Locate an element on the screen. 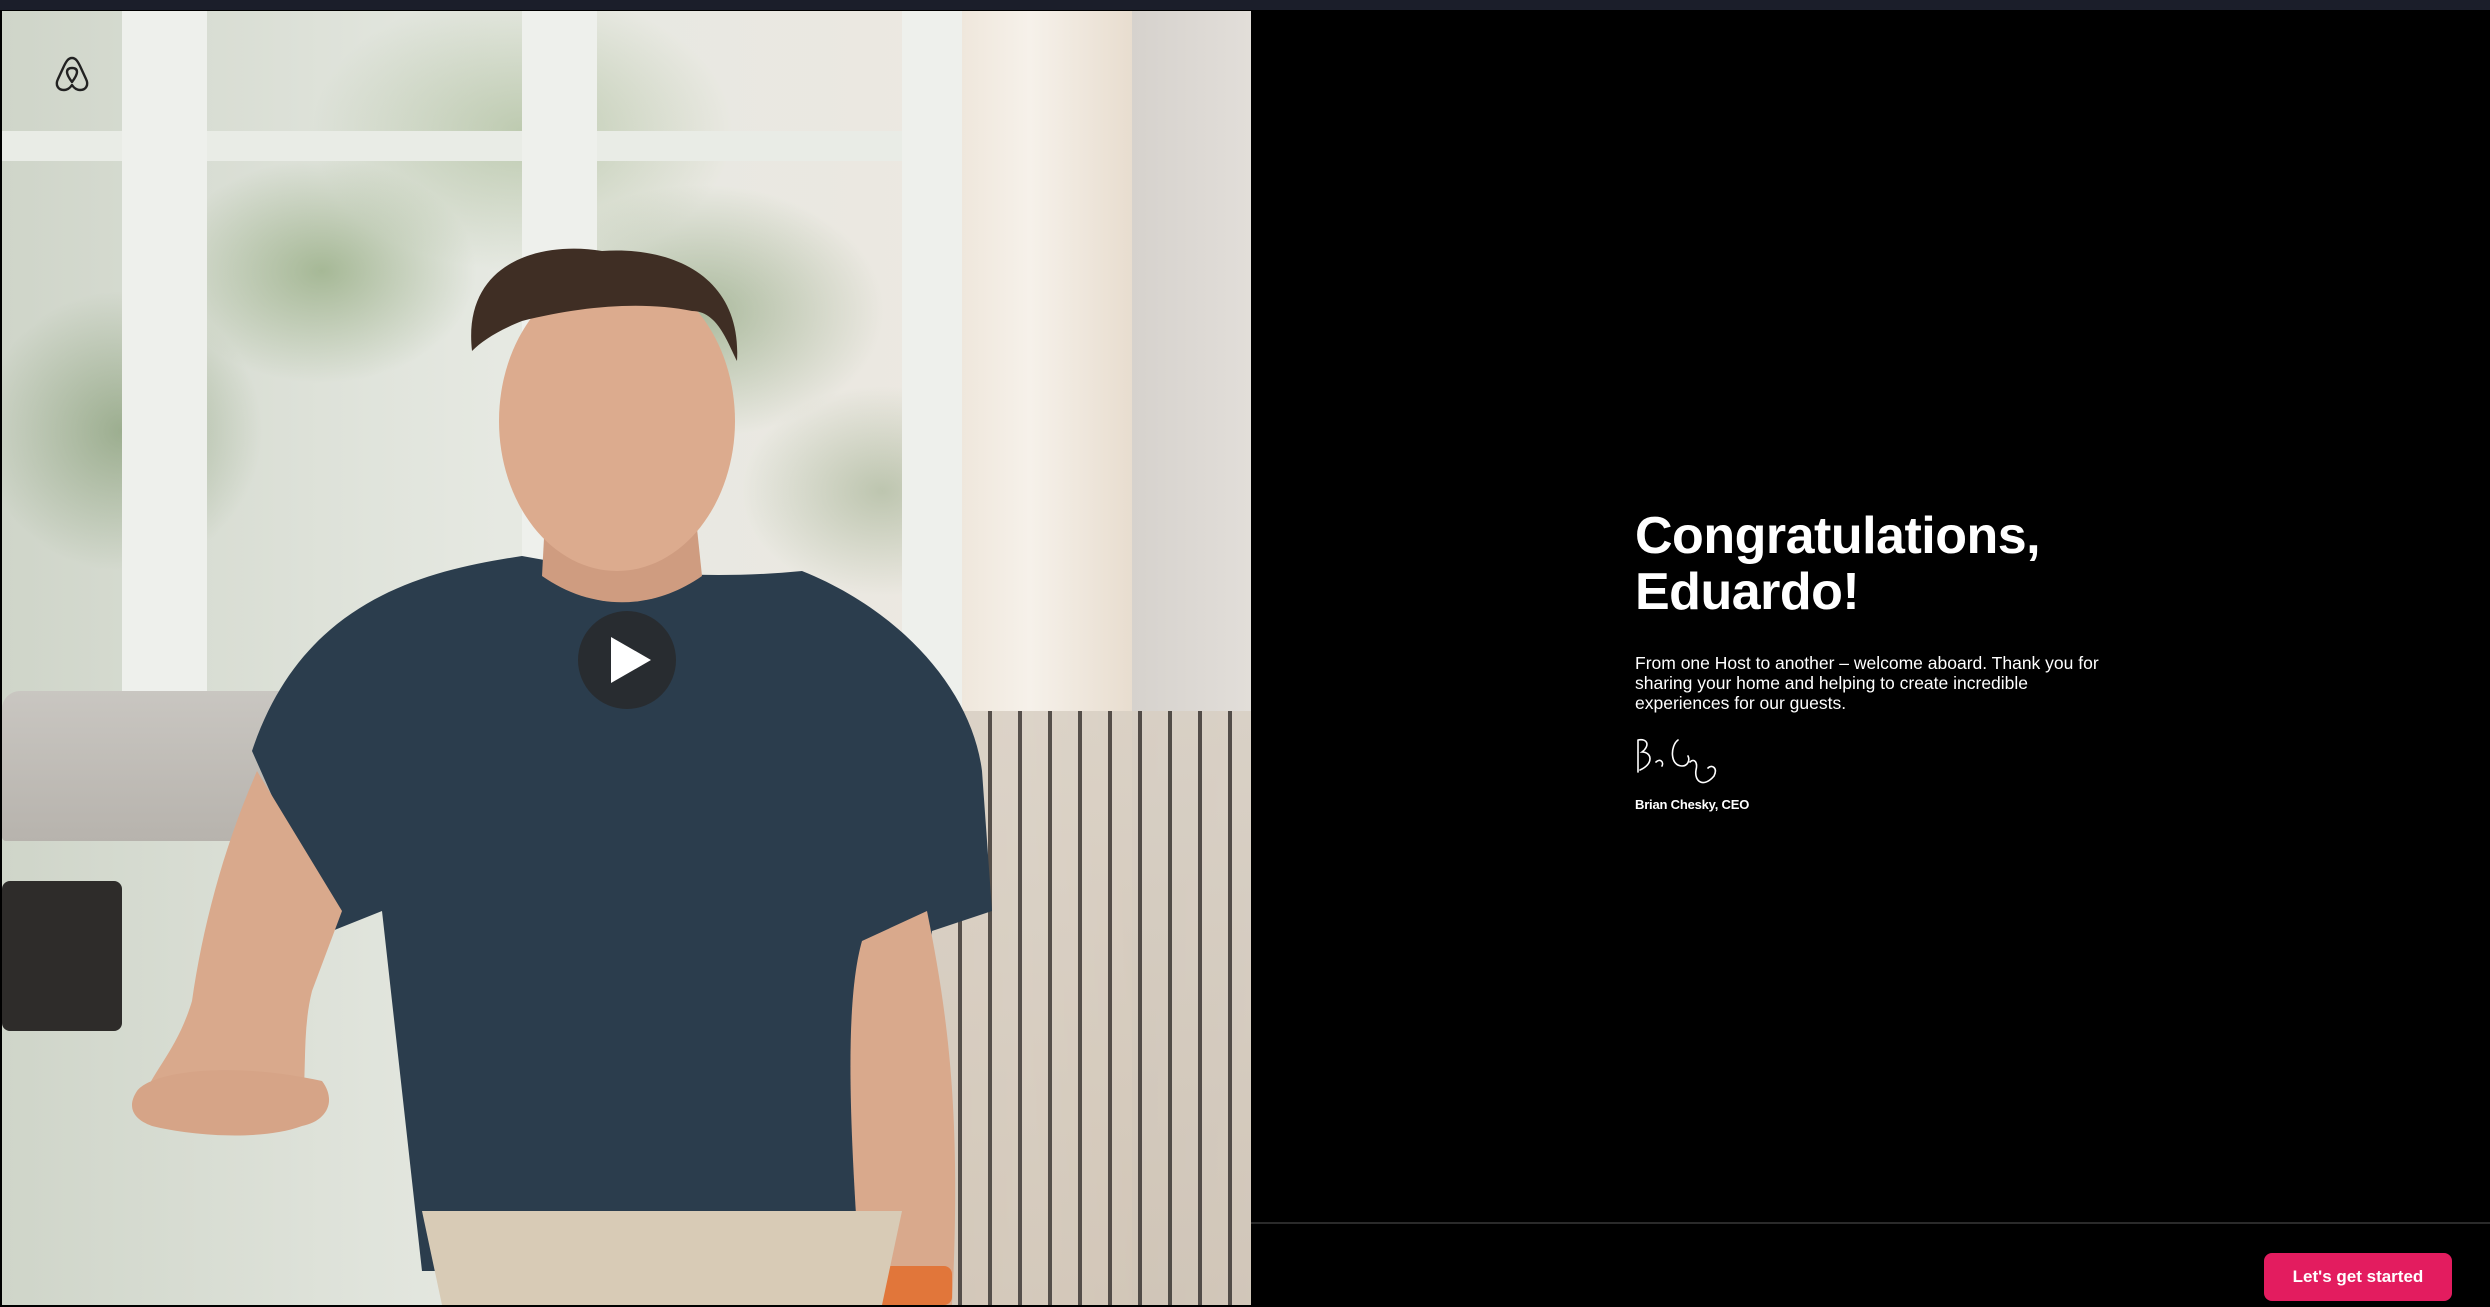 The image size is (2490, 1307). footer-bar: Let's get started is located at coordinates (1870, 1264).